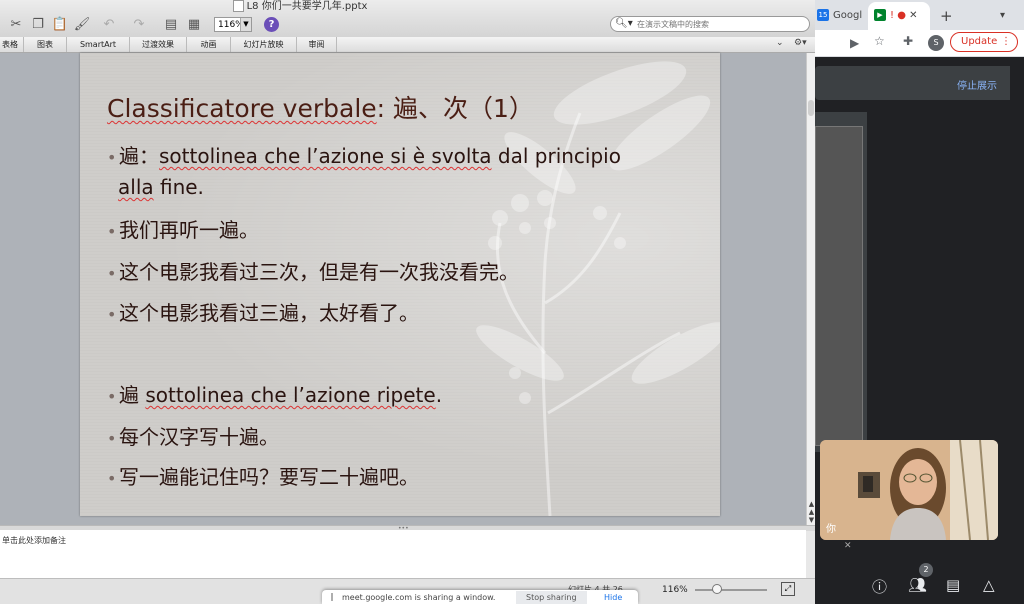 The height and width of the screenshot is (604, 1024). Describe the element at coordinates (455, 108) in the screenshot. I see `title-rest: : 遍、次（1）` at that location.